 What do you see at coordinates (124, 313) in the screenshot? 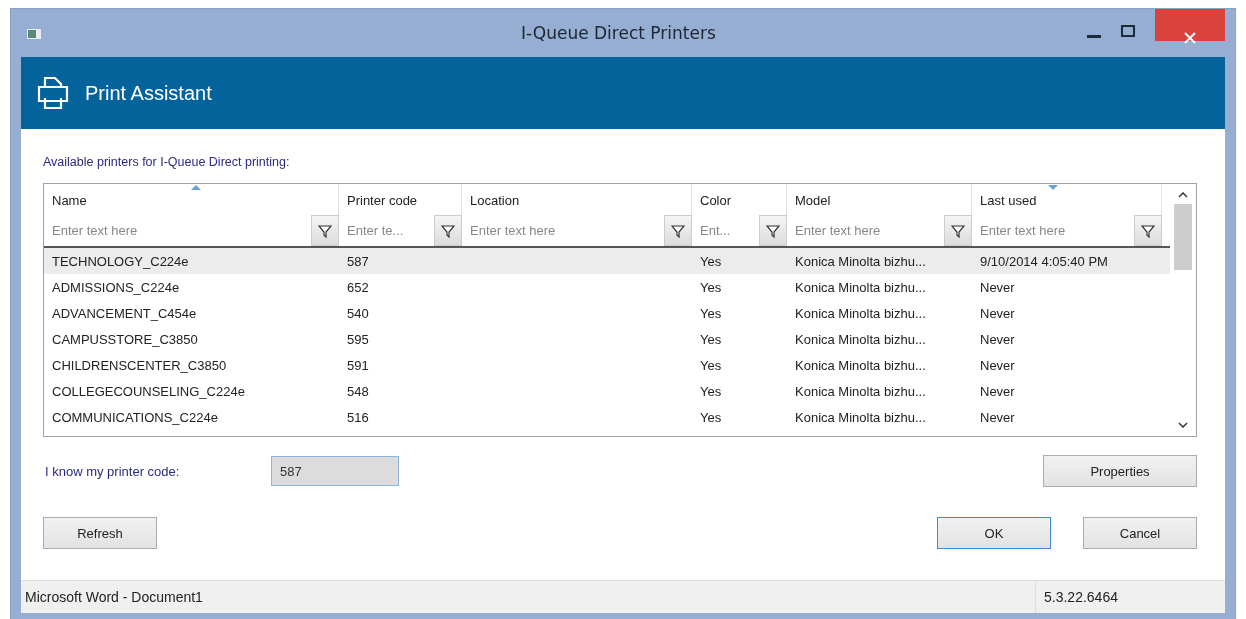
I see `table-cell-text: ADVANCEMENT_C454e` at bounding box center [124, 313].